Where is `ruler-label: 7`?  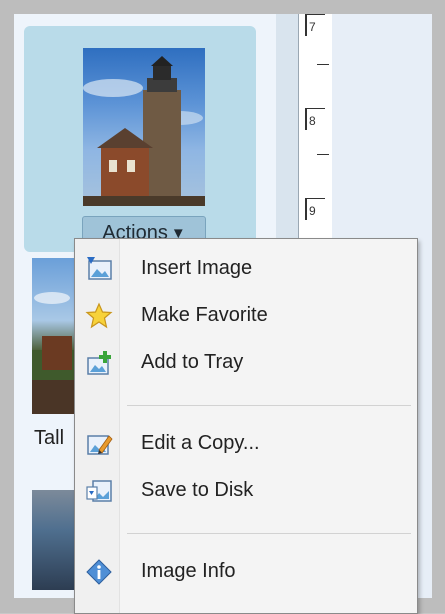 ruler-label: 7 is located at coordinates (312, 27).